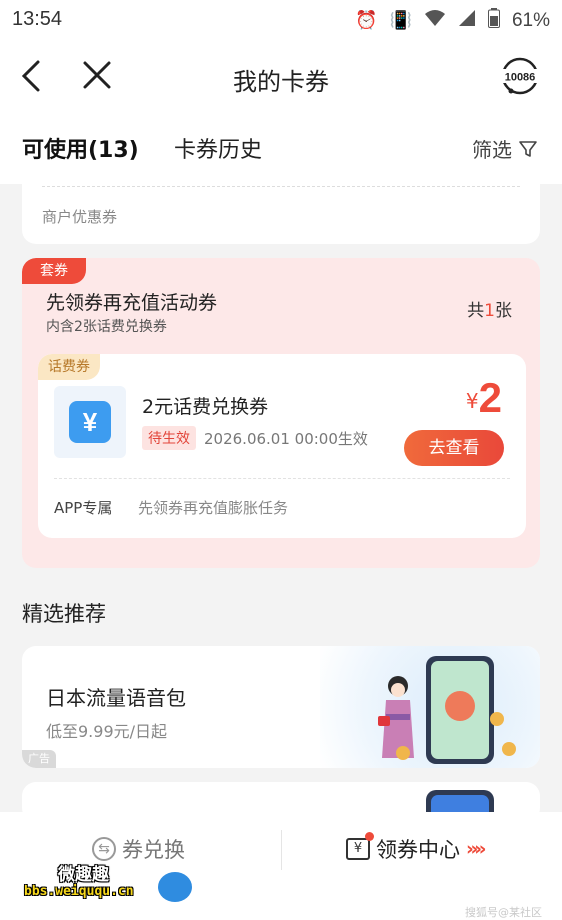 The image size is (562, 920). I want to click on phone-fee-badge: 话费券, so click(69, 367).